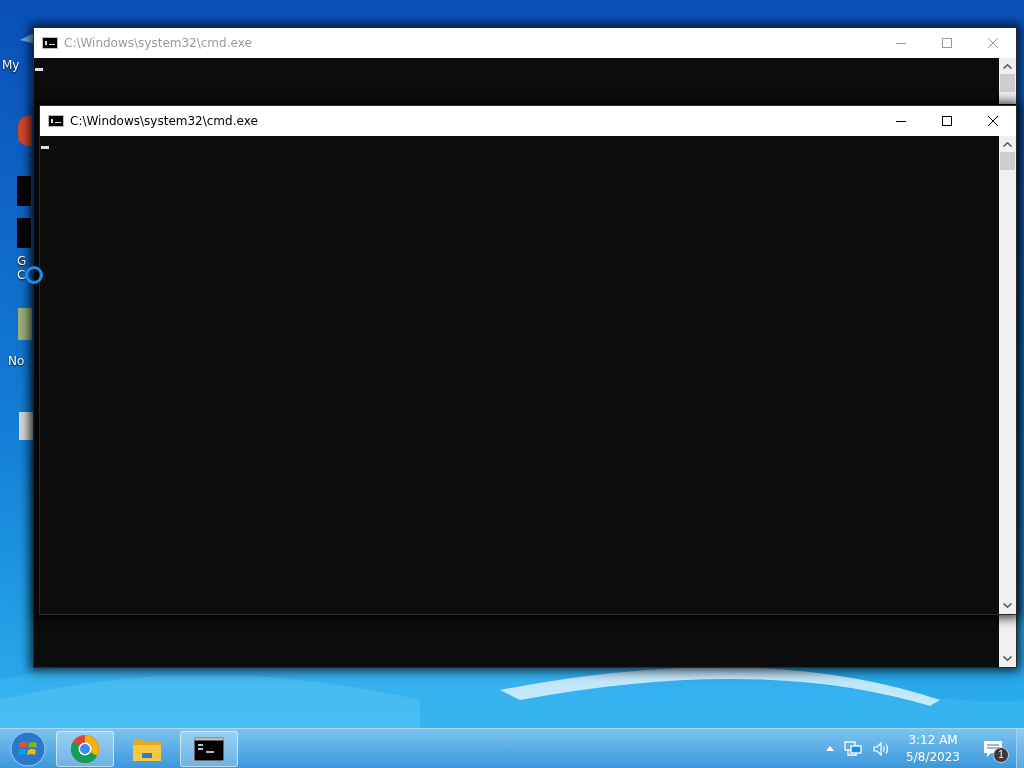  What do you see at coordinates (22, 261) in the screenshot?
I see `shortcut-label: G` at bounding box center [22, 261].